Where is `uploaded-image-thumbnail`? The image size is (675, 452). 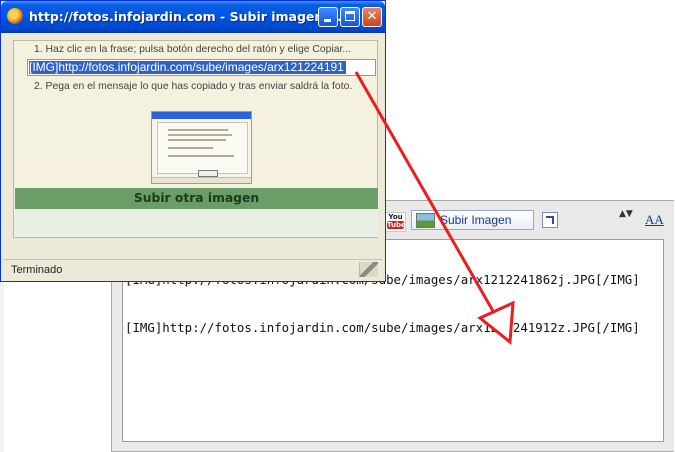 uploaded-image-thumbnail is located at coordinates (201, 147).